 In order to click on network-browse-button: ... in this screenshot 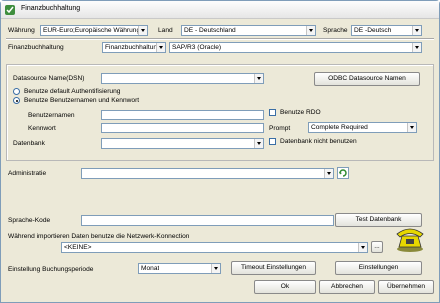, I will do `click(377, 247)`.